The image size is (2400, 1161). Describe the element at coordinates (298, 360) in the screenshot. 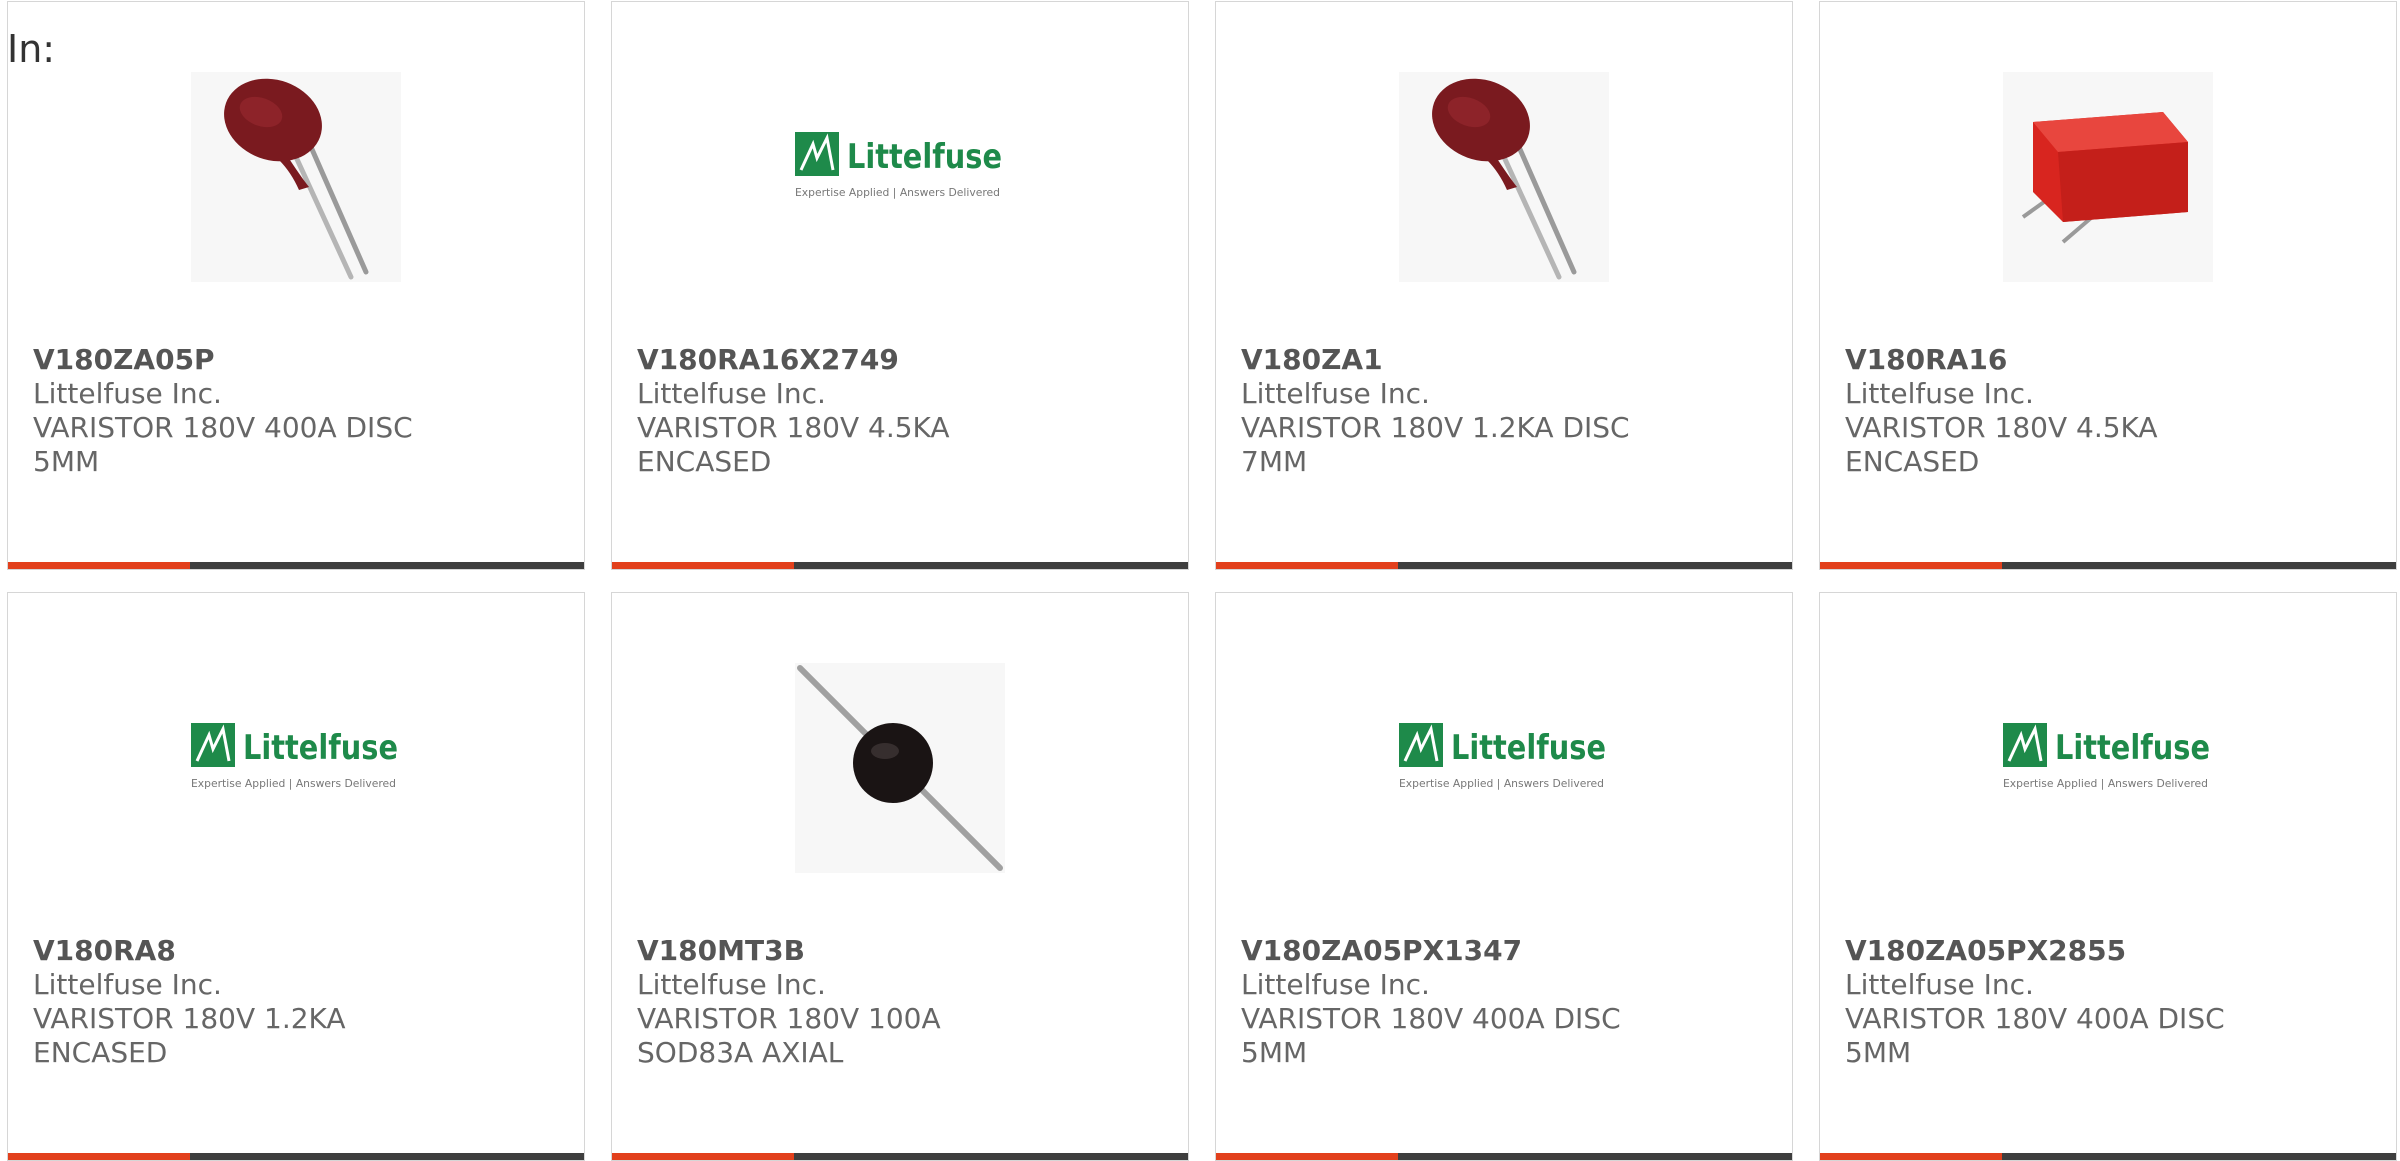

I see `part-number-link: V180ZA05P` at that location.